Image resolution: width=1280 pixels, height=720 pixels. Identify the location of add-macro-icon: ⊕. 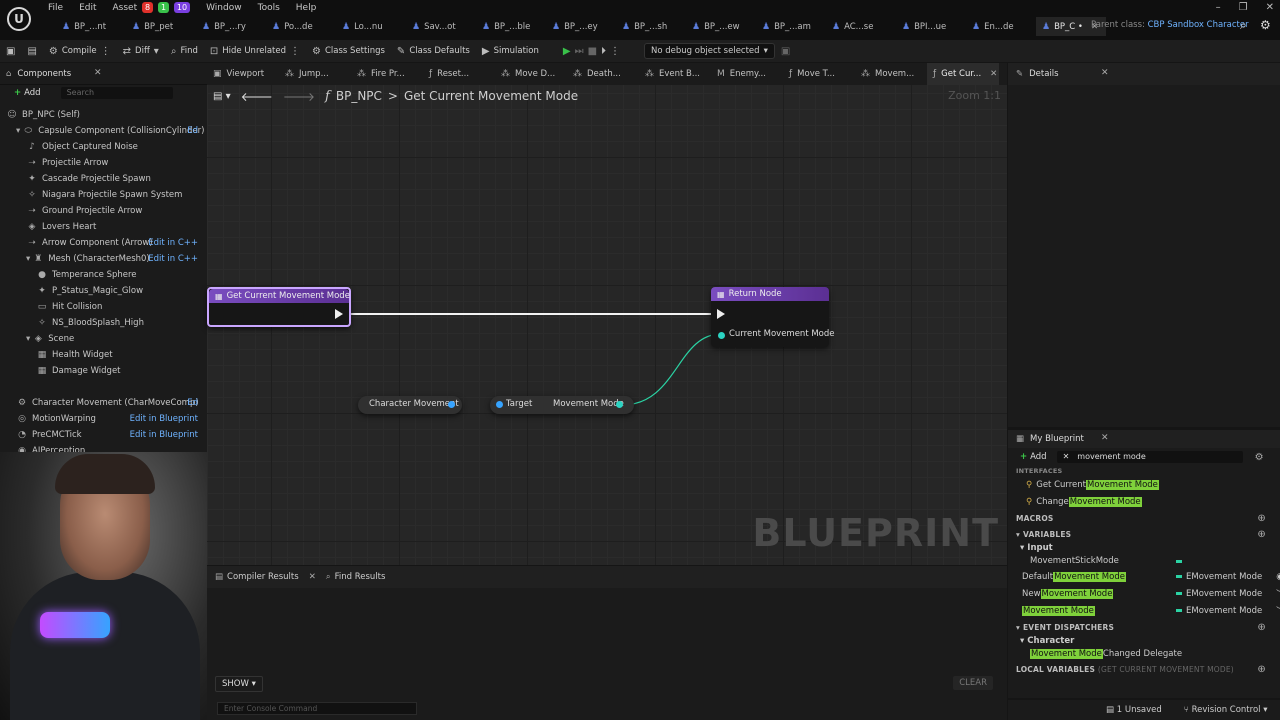
(1261, 518).